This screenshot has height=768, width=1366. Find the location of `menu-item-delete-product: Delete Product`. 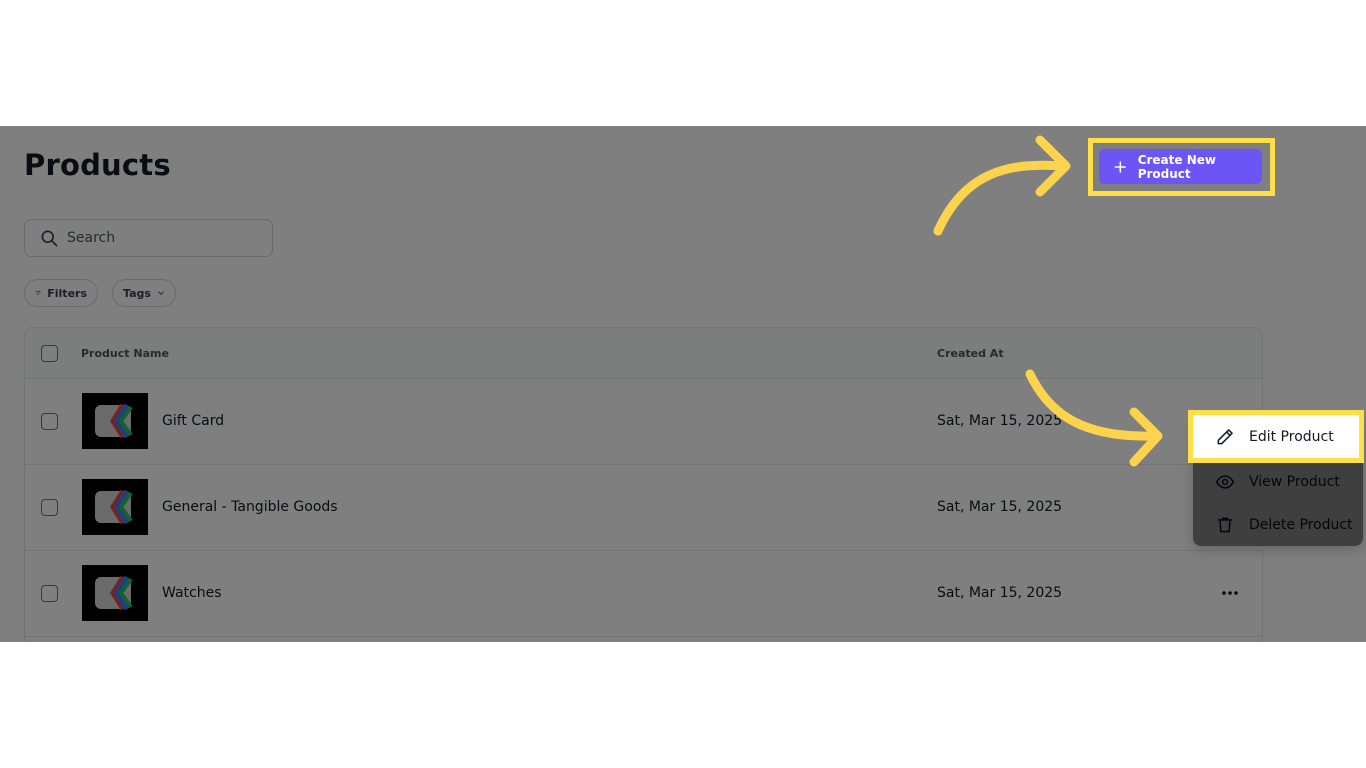

menu-item-delete-product: Delete Product is located at coordinates (1278, 524).